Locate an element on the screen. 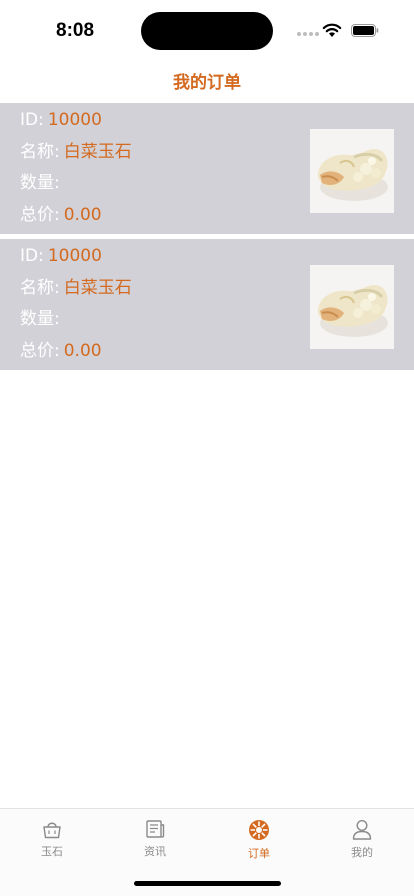  shopping-bag-icon is located at coordinates (52, 830).